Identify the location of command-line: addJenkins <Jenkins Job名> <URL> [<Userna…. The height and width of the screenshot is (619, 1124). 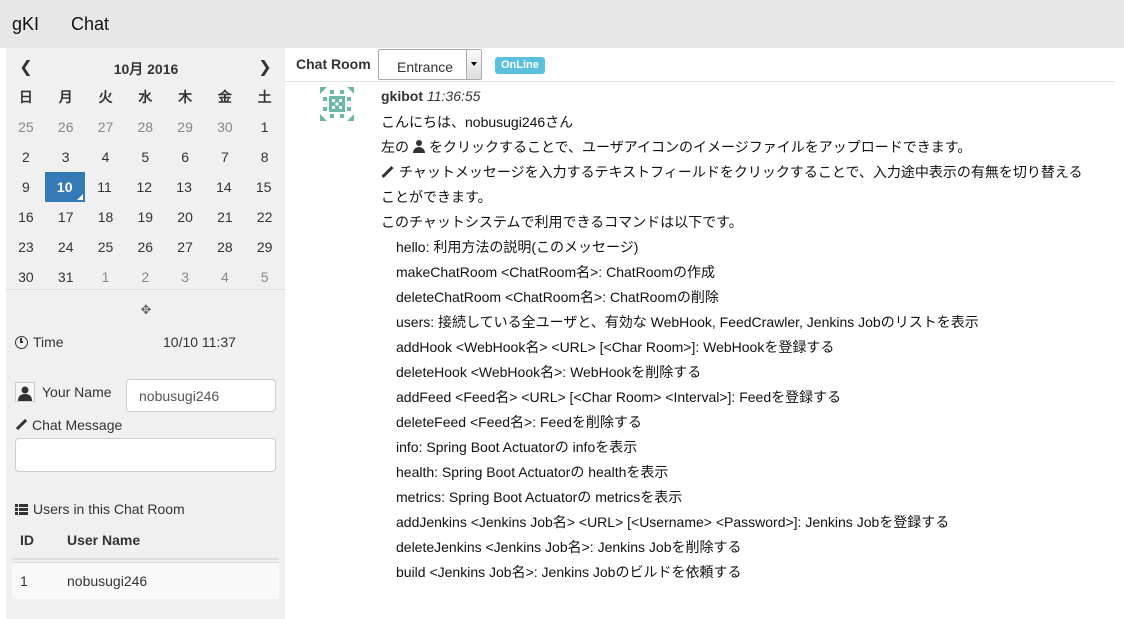
(673, 522).